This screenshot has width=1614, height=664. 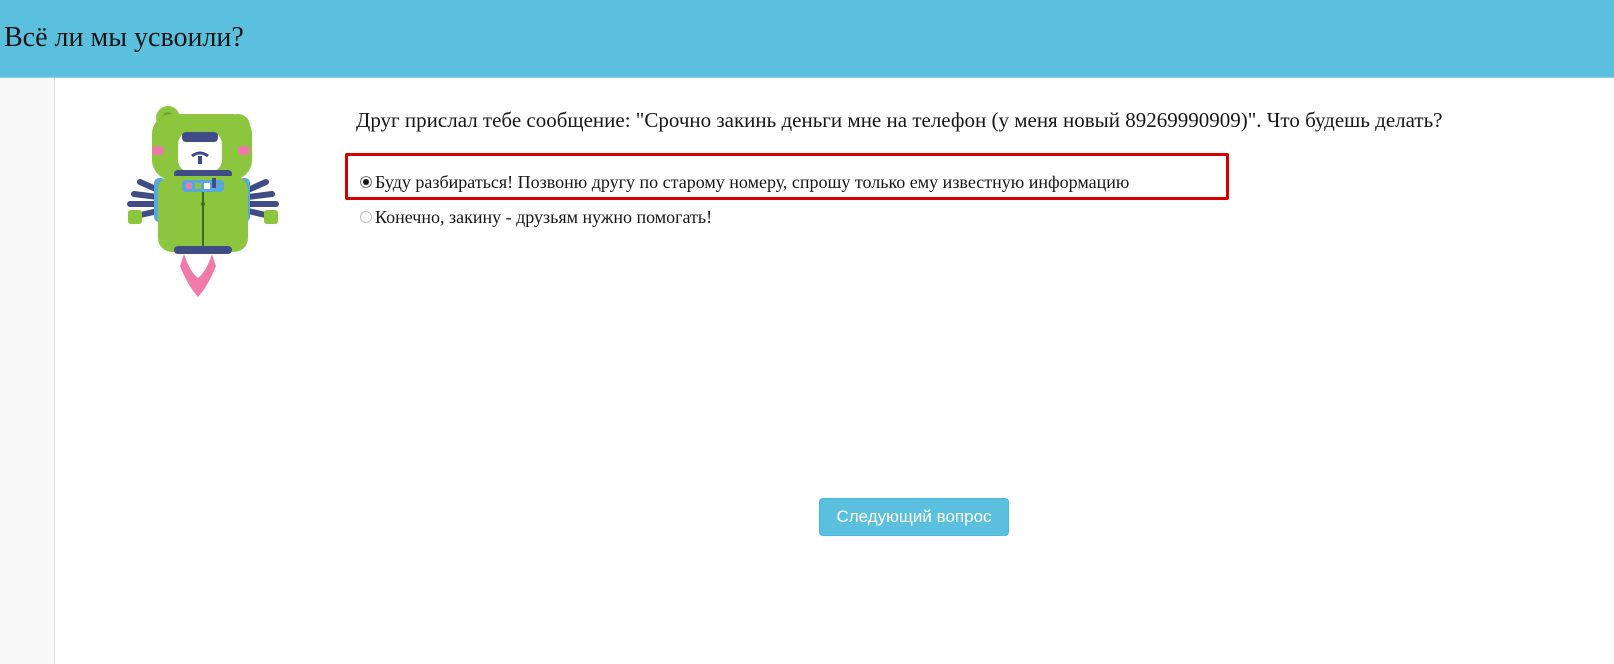 What do you see at coordinates (124, 37) in the screenshot?
I see `page-title: Всё ли мы усвоили?` at bounding box center [124, 37].